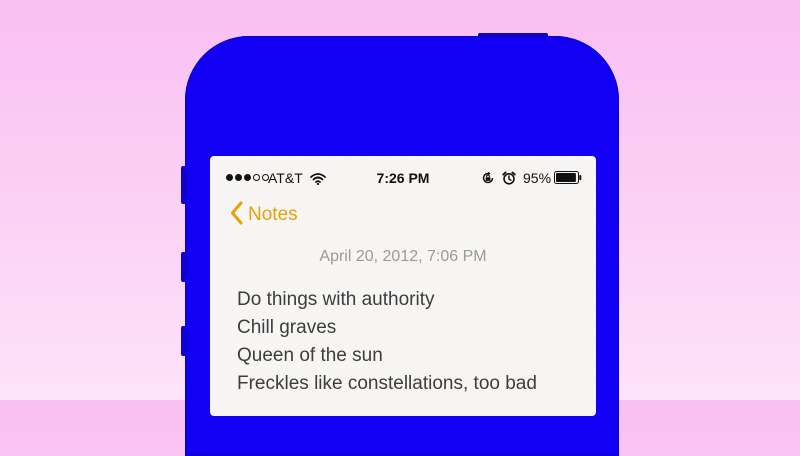 The width and height of the screenshot is (800, 456). Describe the element at coordinates (387, 383) in the screenshot. I see `note-line: Freckles like constellations, too bad` at that location.